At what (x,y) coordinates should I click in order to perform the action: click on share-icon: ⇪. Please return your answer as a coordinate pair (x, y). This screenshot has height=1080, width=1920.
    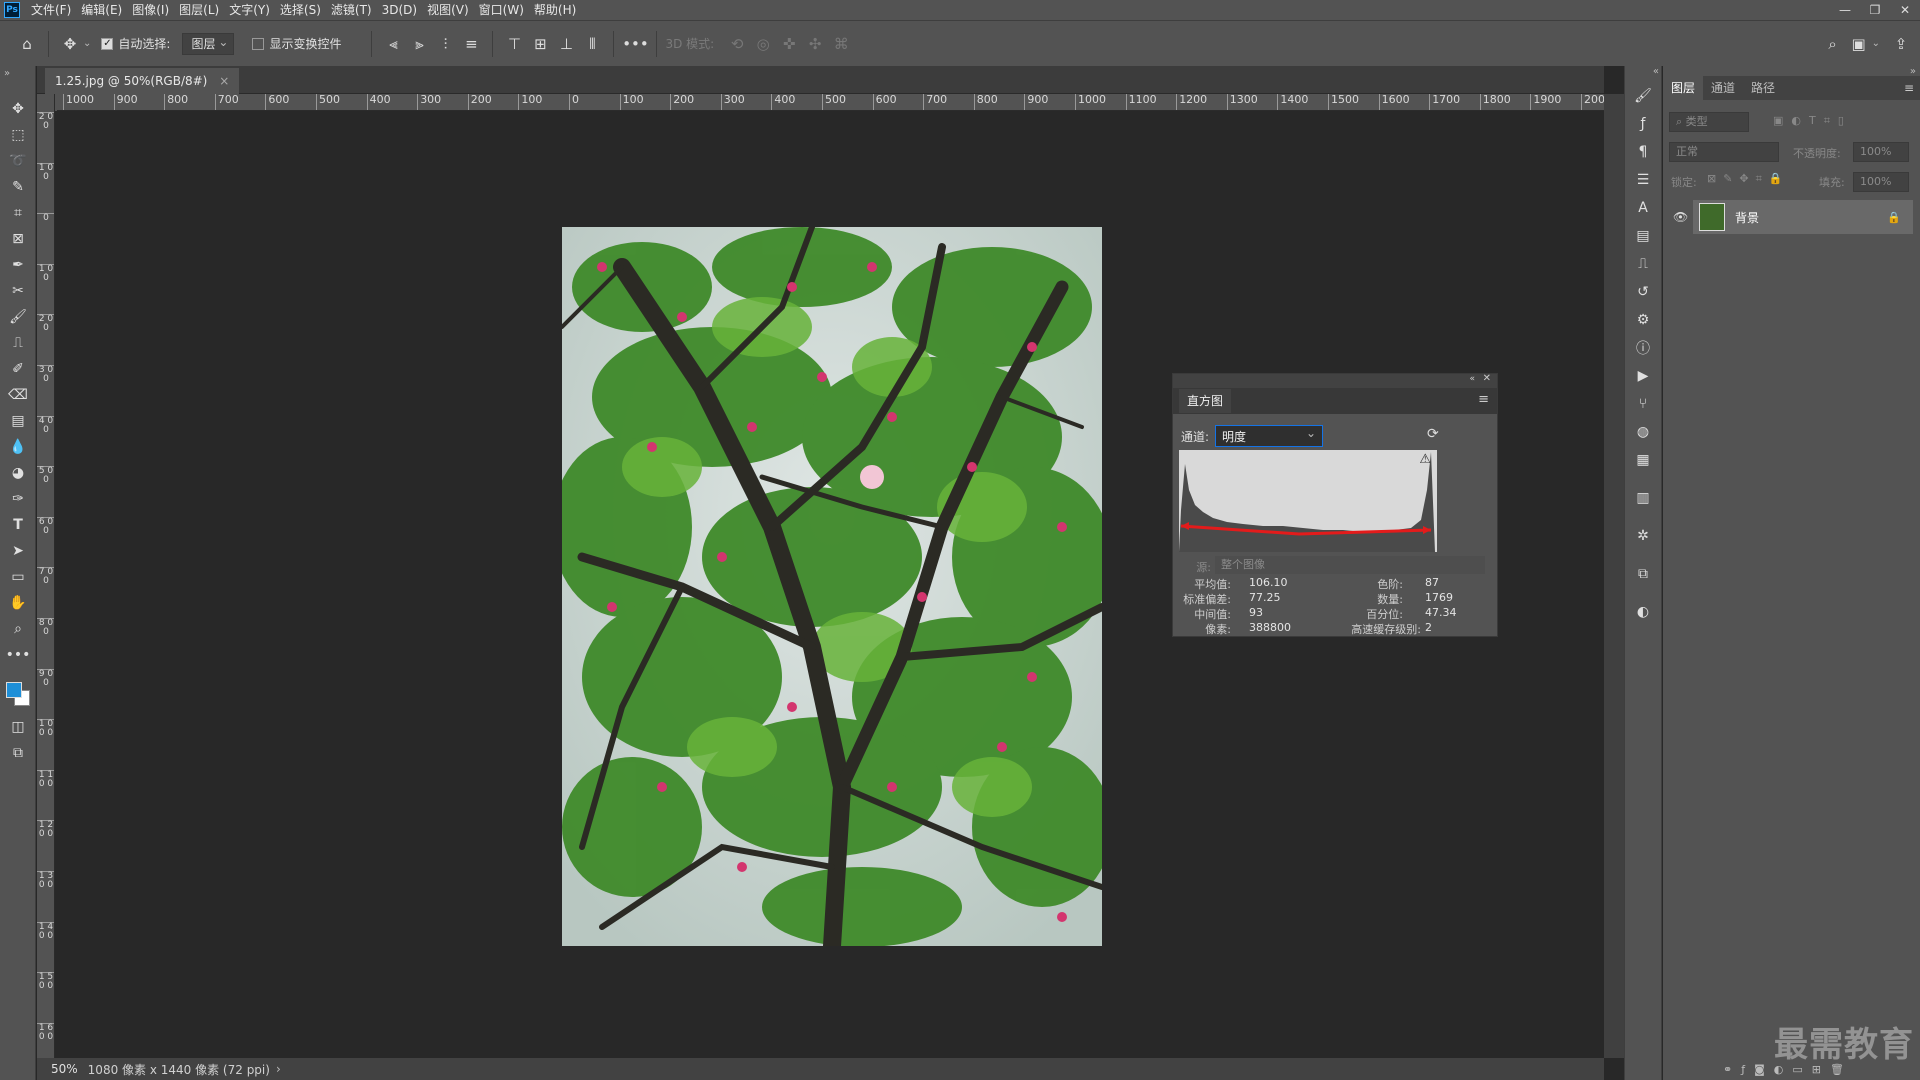
    Looking at the image, I should click on (1901, 44).